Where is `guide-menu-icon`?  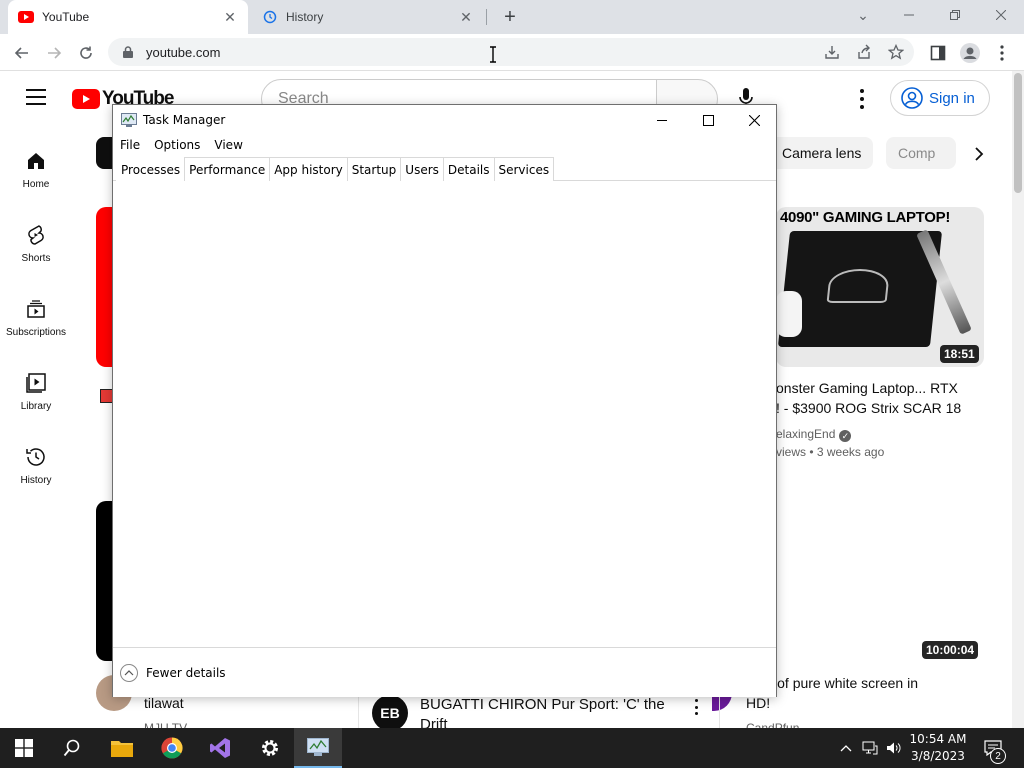
guide-menu-icon is located at coordinates (36, 97).